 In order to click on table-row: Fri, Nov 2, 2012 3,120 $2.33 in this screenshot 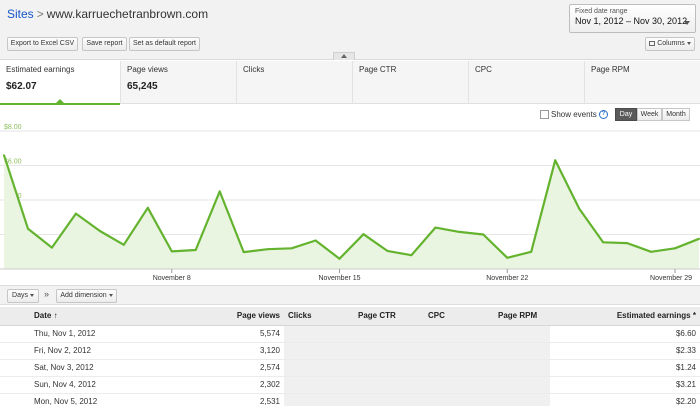, I will do `click(350, 351)`.